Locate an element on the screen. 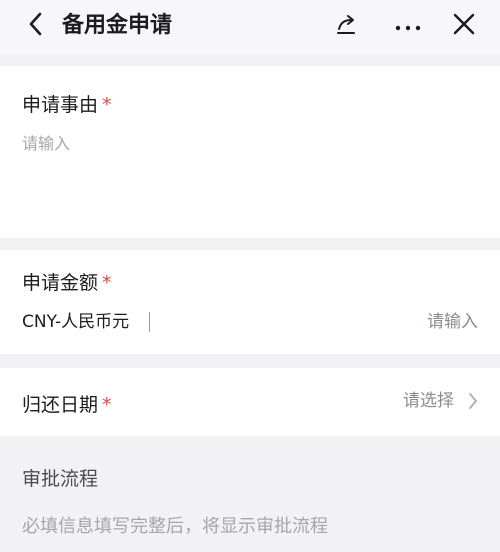 Image resolution: width=500 pixels, height=552 pixels. back-button is located at coordinates (35, 26).